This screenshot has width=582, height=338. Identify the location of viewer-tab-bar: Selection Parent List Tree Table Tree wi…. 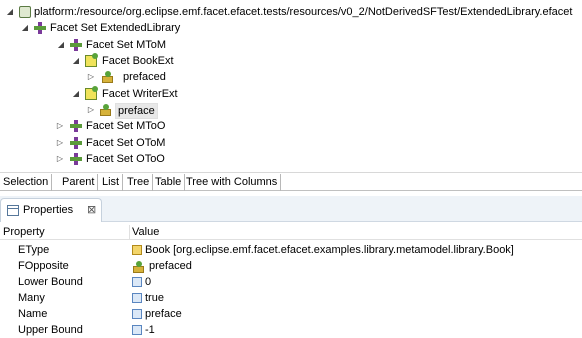
(291, 181).